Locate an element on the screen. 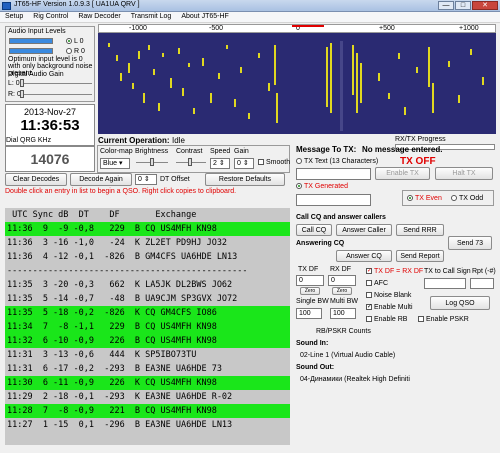  scale-tick: -500 is located at coordinates (216, 28).